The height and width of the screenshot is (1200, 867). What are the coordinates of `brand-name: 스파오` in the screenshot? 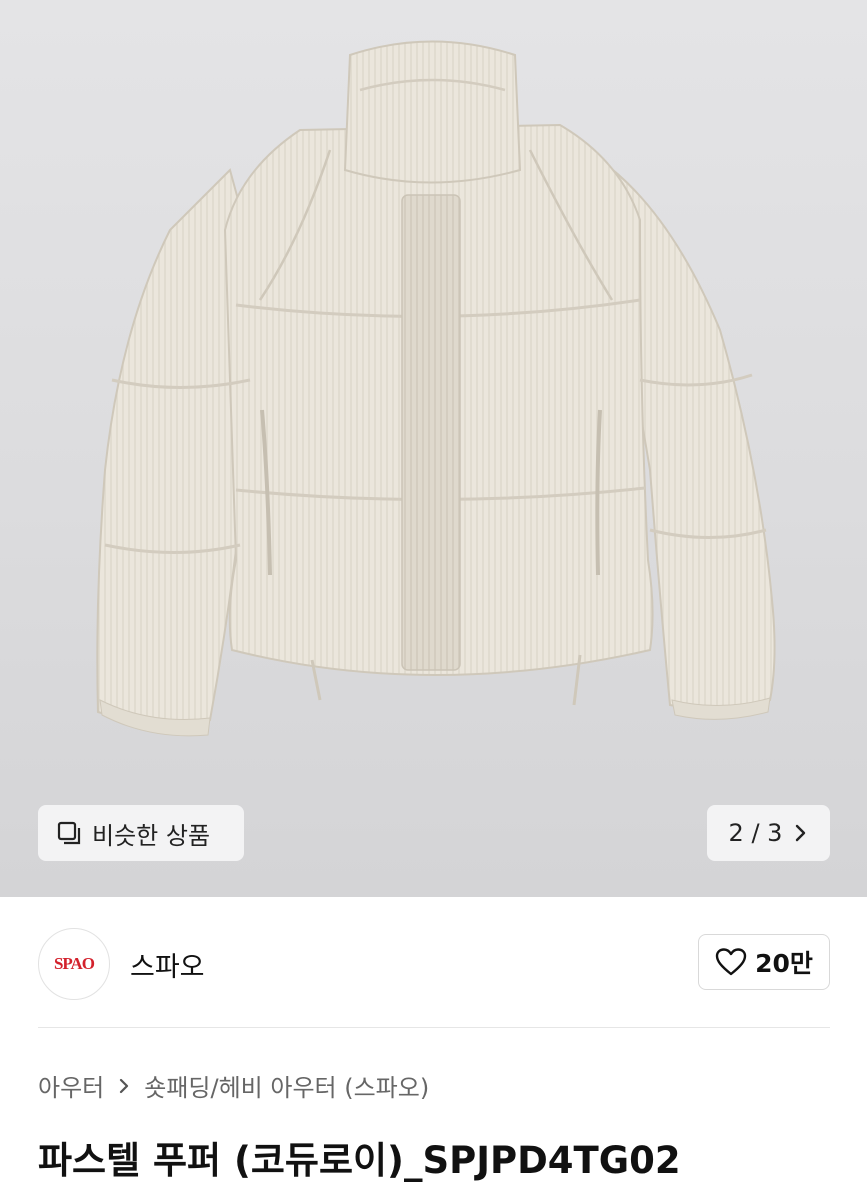 It's located at (167, 964).